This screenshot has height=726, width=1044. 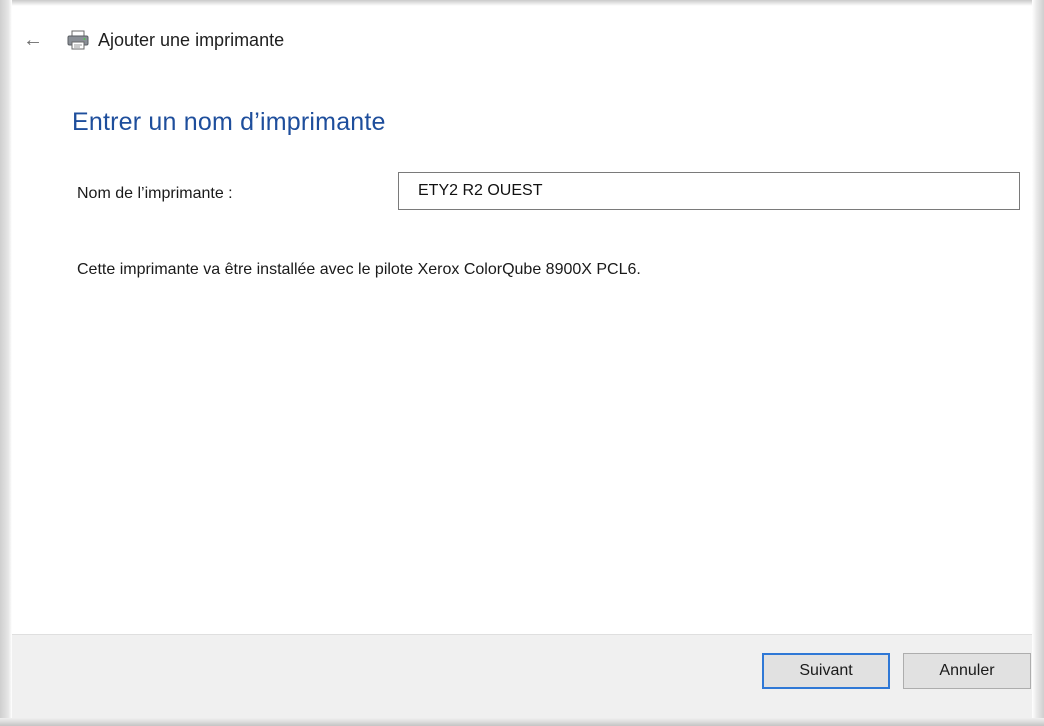 What do you see at coordinates (522, 3) in the screenshot?
I see `window-top-edge` at bounding box center [522, 3].